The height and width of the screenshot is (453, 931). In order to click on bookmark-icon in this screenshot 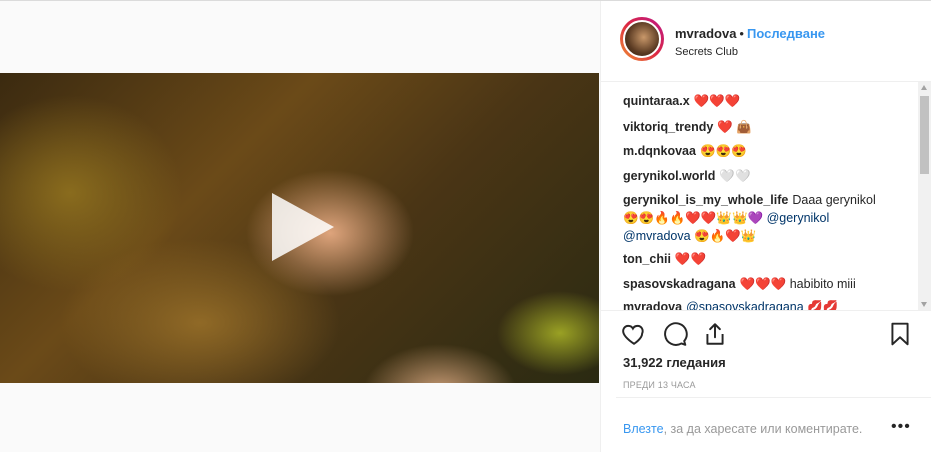, I will do `click(900, 334)`.